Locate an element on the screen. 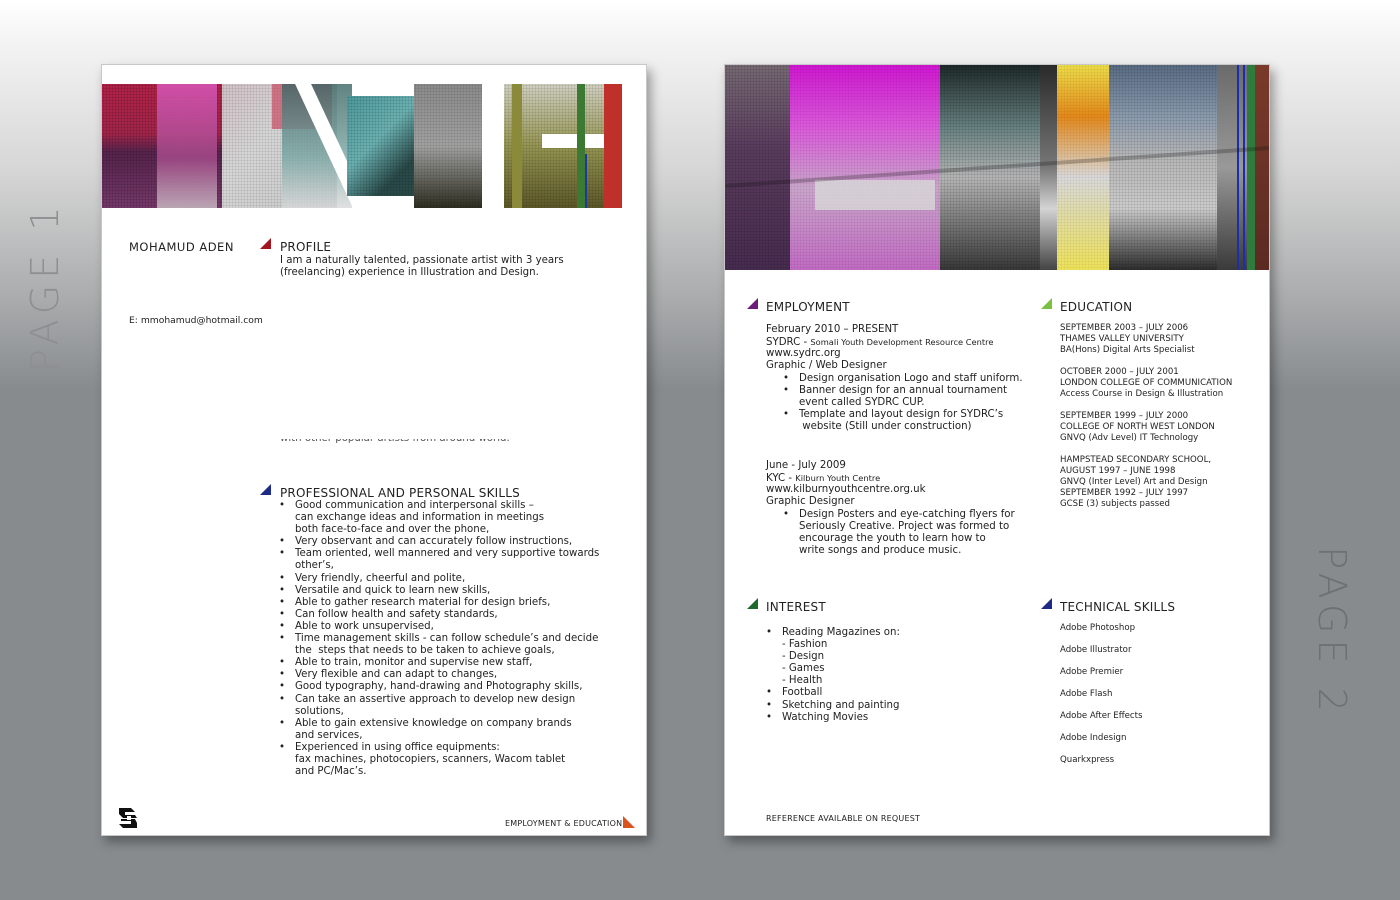 Image resolution: width=1400 pixels, height=900 pixels. education-line: AUGUST 1997 – JUNE 1998 is located at coordinates (1118, 471).